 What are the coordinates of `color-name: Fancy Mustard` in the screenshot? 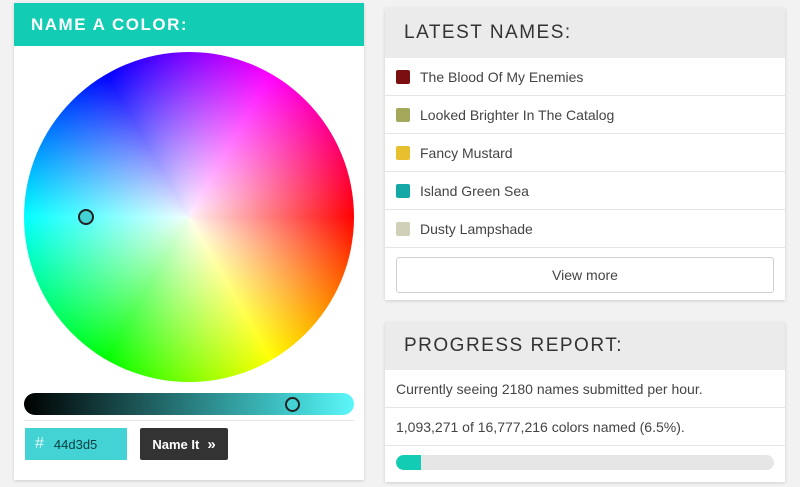 It's located at (466, 152).